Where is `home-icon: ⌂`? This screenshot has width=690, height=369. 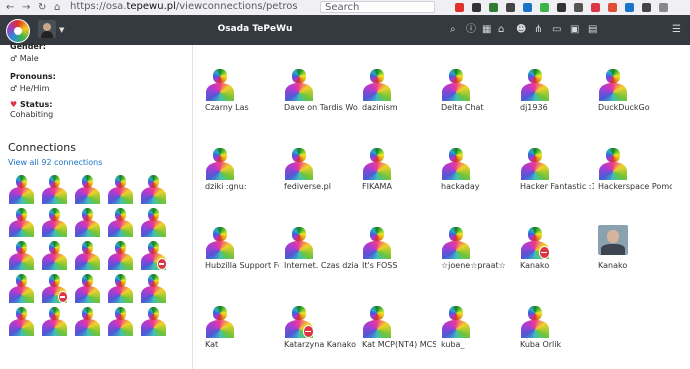 home-icon: ⌂ is located at coordinates (501, 30).